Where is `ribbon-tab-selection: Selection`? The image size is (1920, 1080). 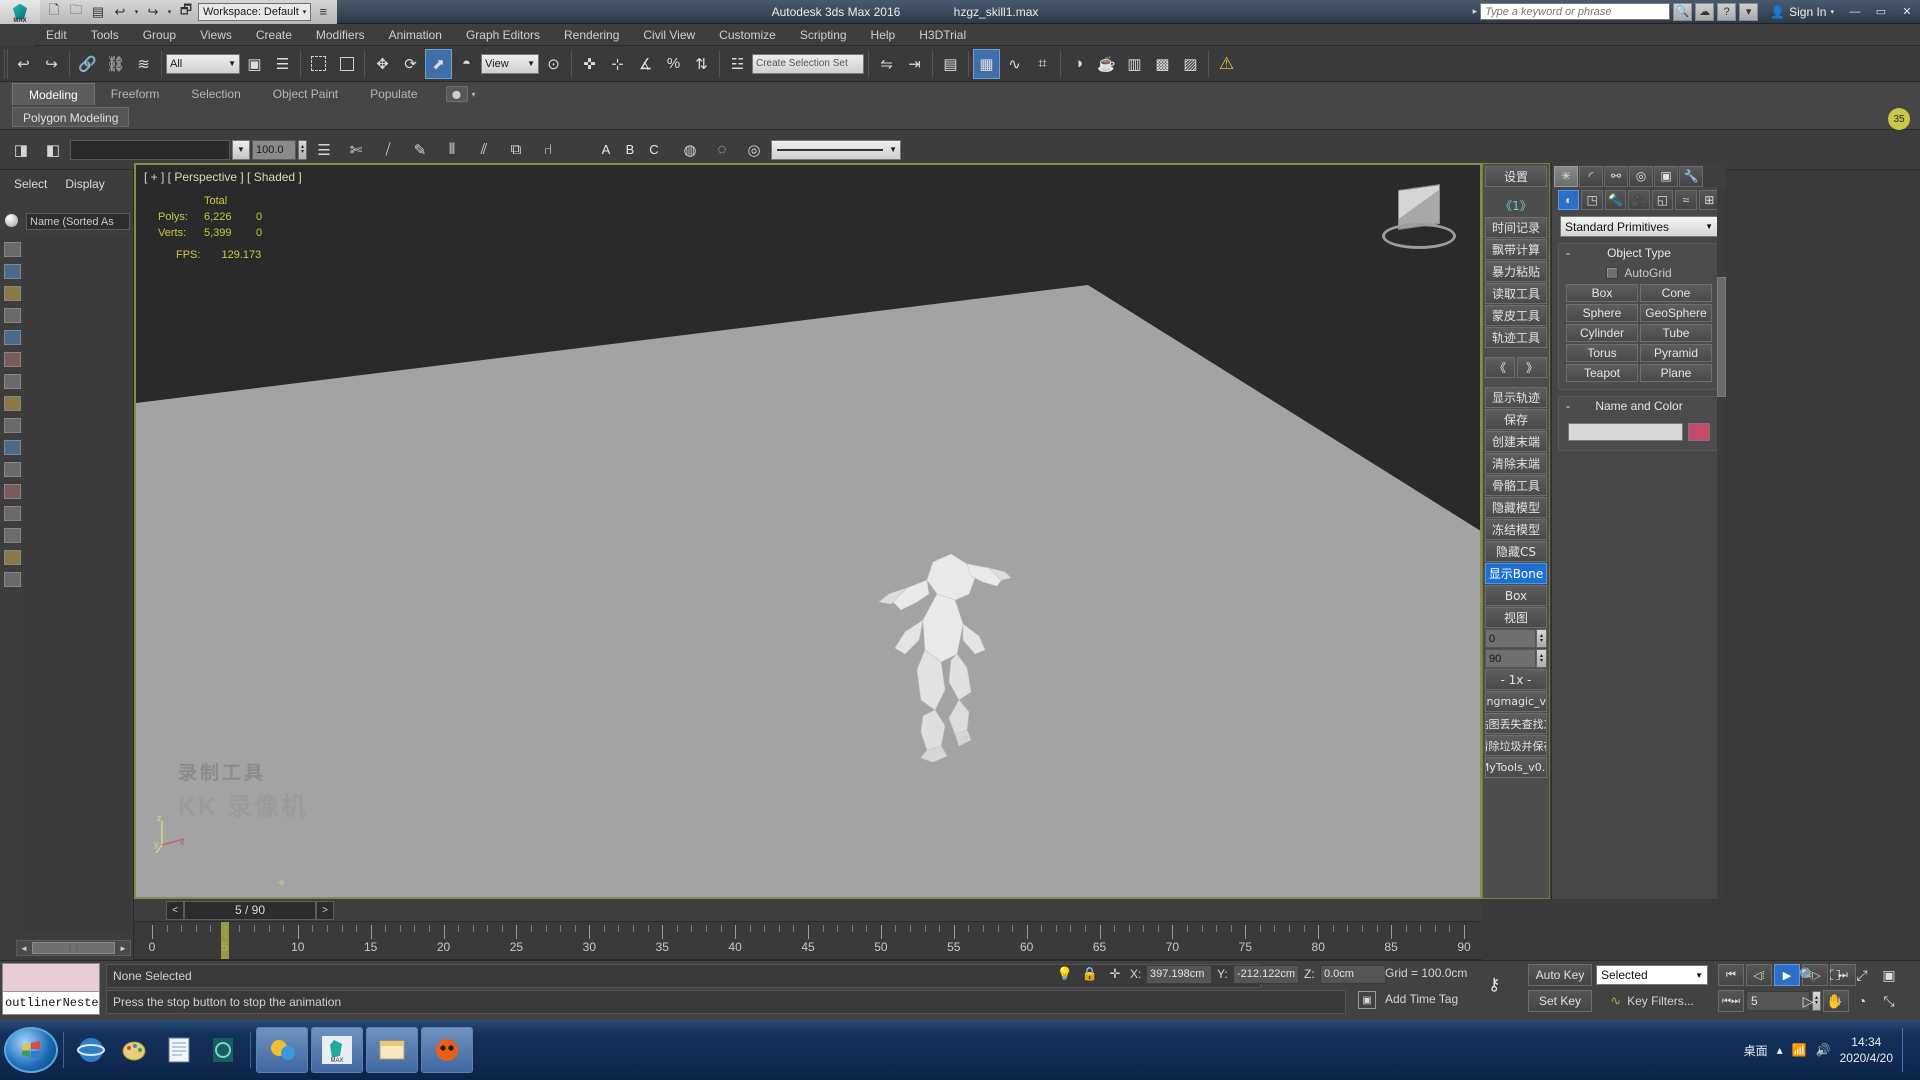 ribbon-tab-selection: Selection is located at coordinates (215, 94).